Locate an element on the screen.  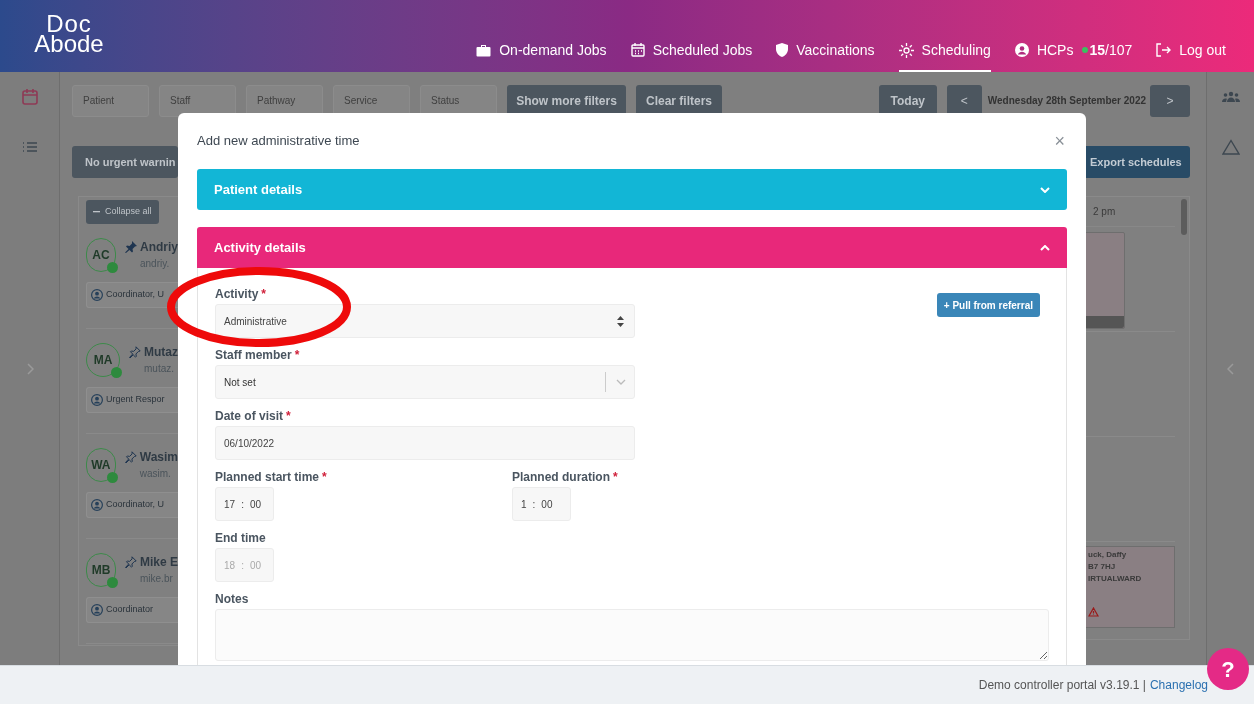
logo: Doc Abode is located at coordinates (69, 34).